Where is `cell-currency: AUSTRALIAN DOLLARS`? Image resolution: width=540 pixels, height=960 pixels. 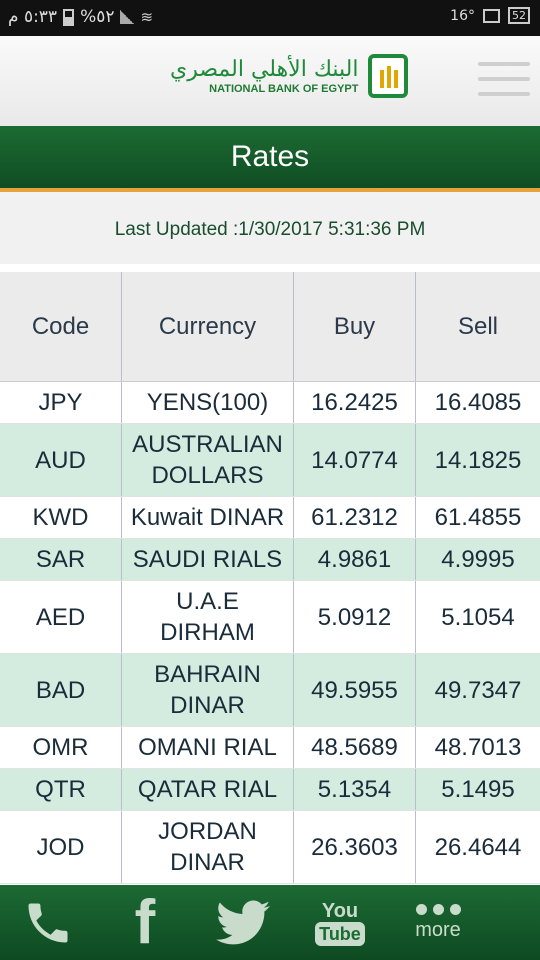 cell-currency: AUSTRALIAN DOLLARS is located at coordinates (208, 460).